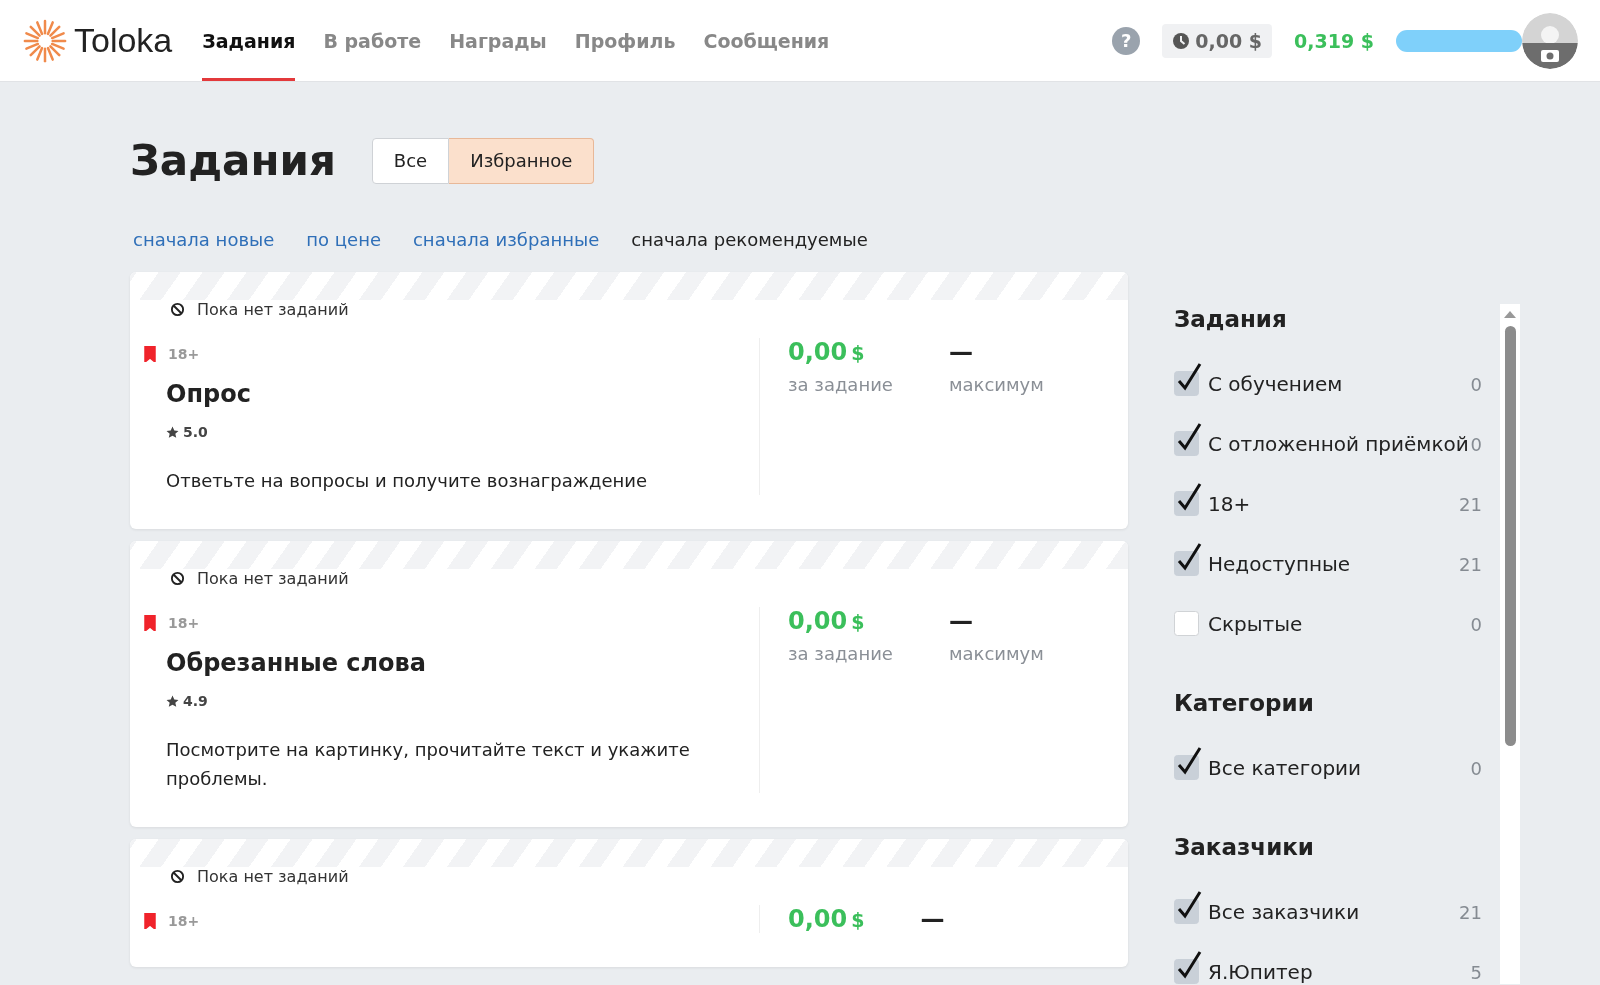  Describe the element at coordinates (1334, 504) in the screenshot. I see `filter-label: 18+` at that location.